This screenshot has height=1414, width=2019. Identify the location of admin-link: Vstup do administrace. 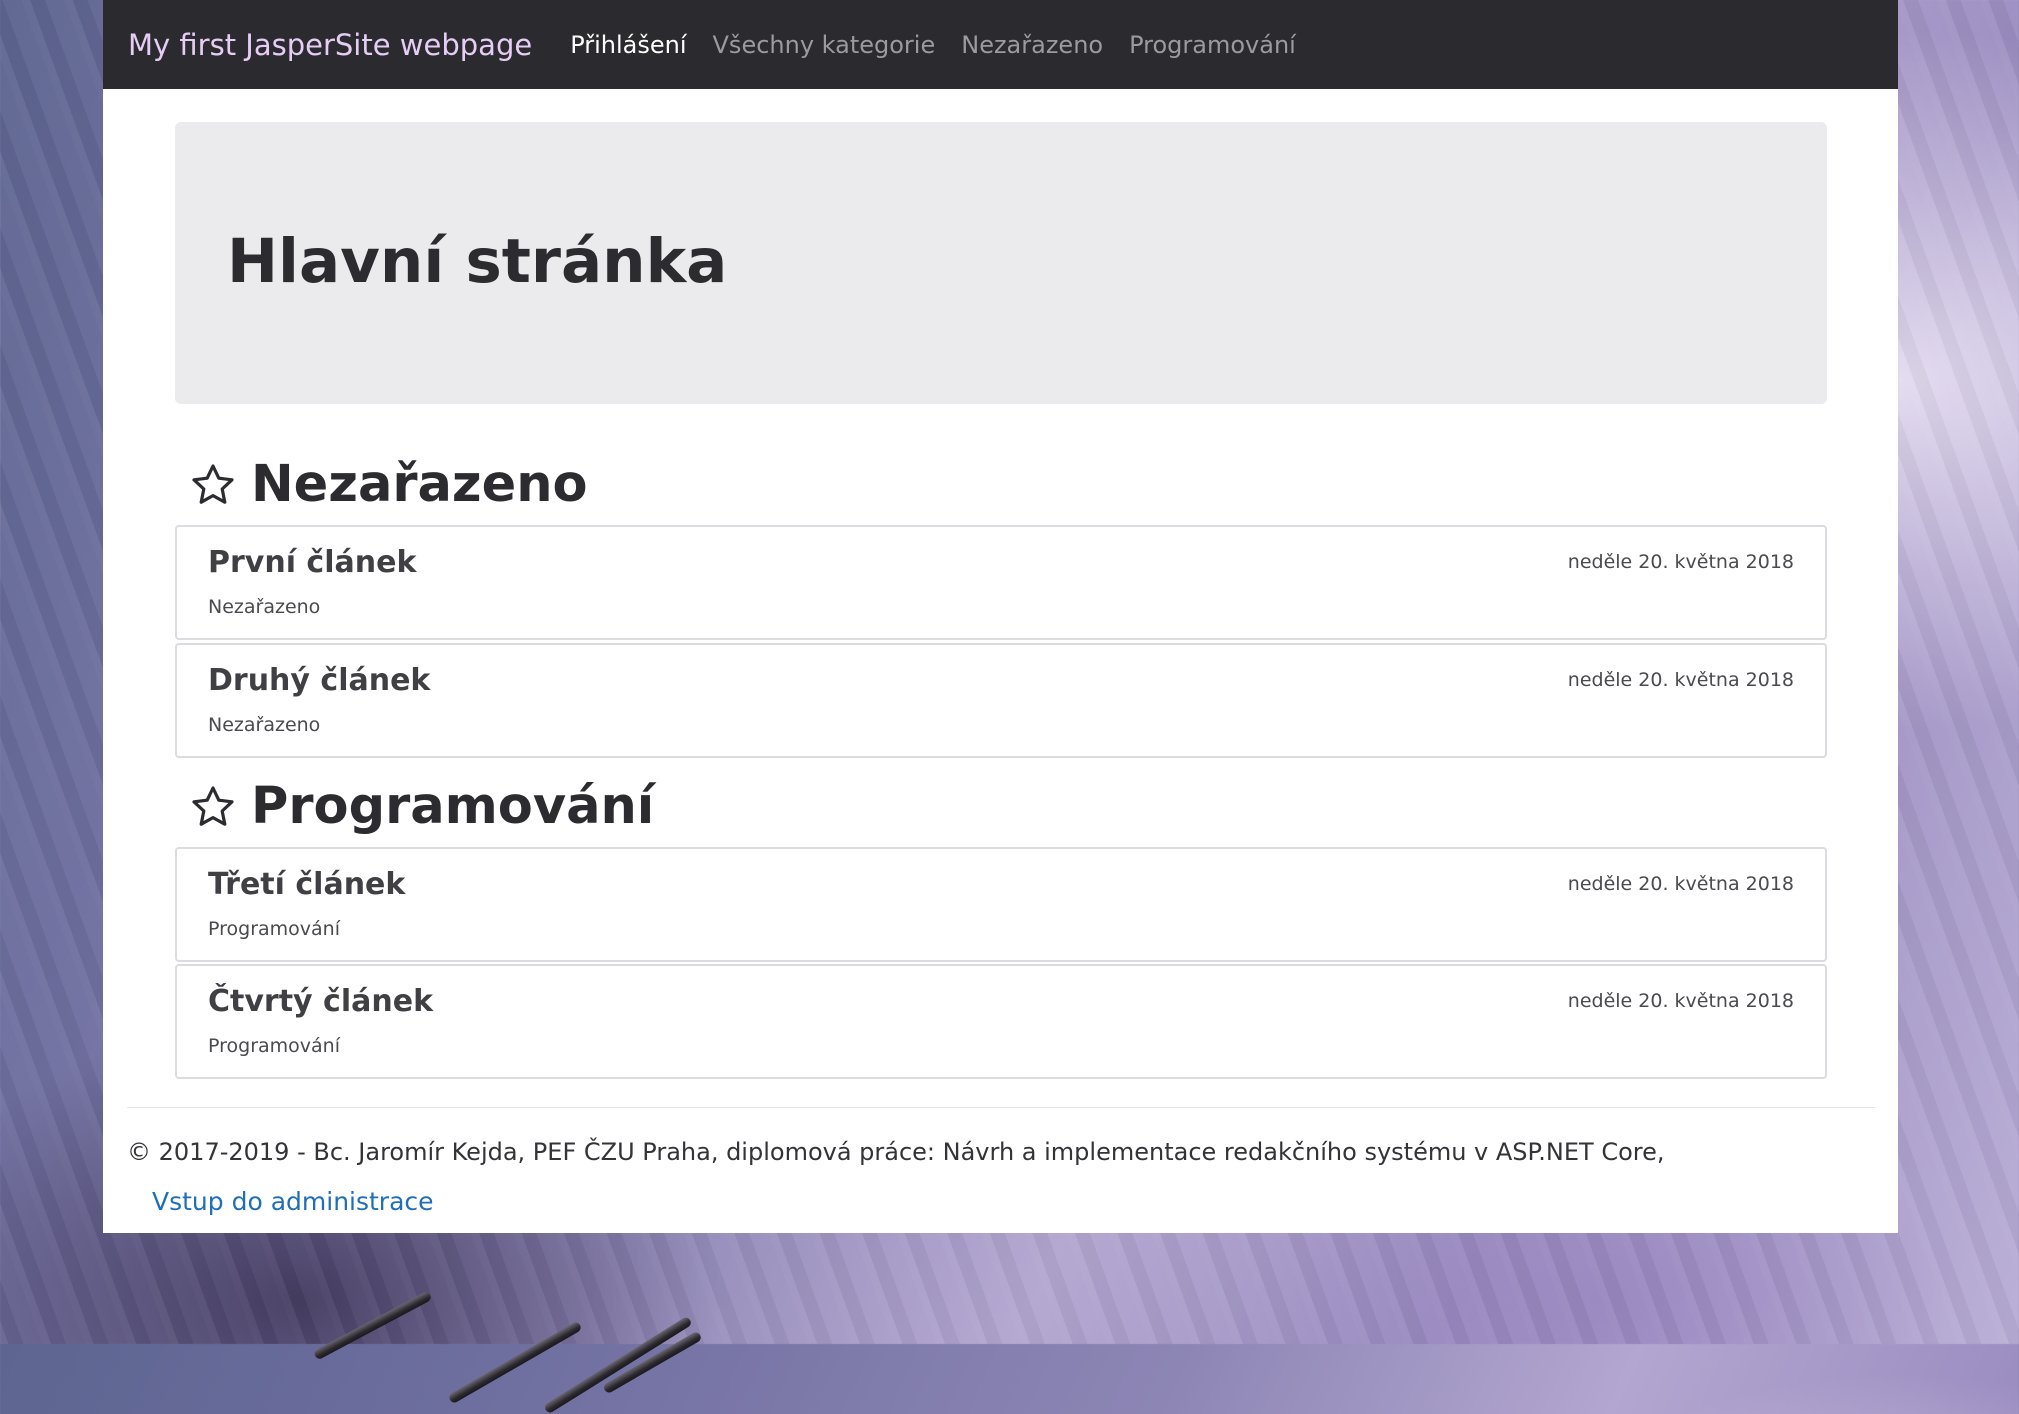
(293, 1201).